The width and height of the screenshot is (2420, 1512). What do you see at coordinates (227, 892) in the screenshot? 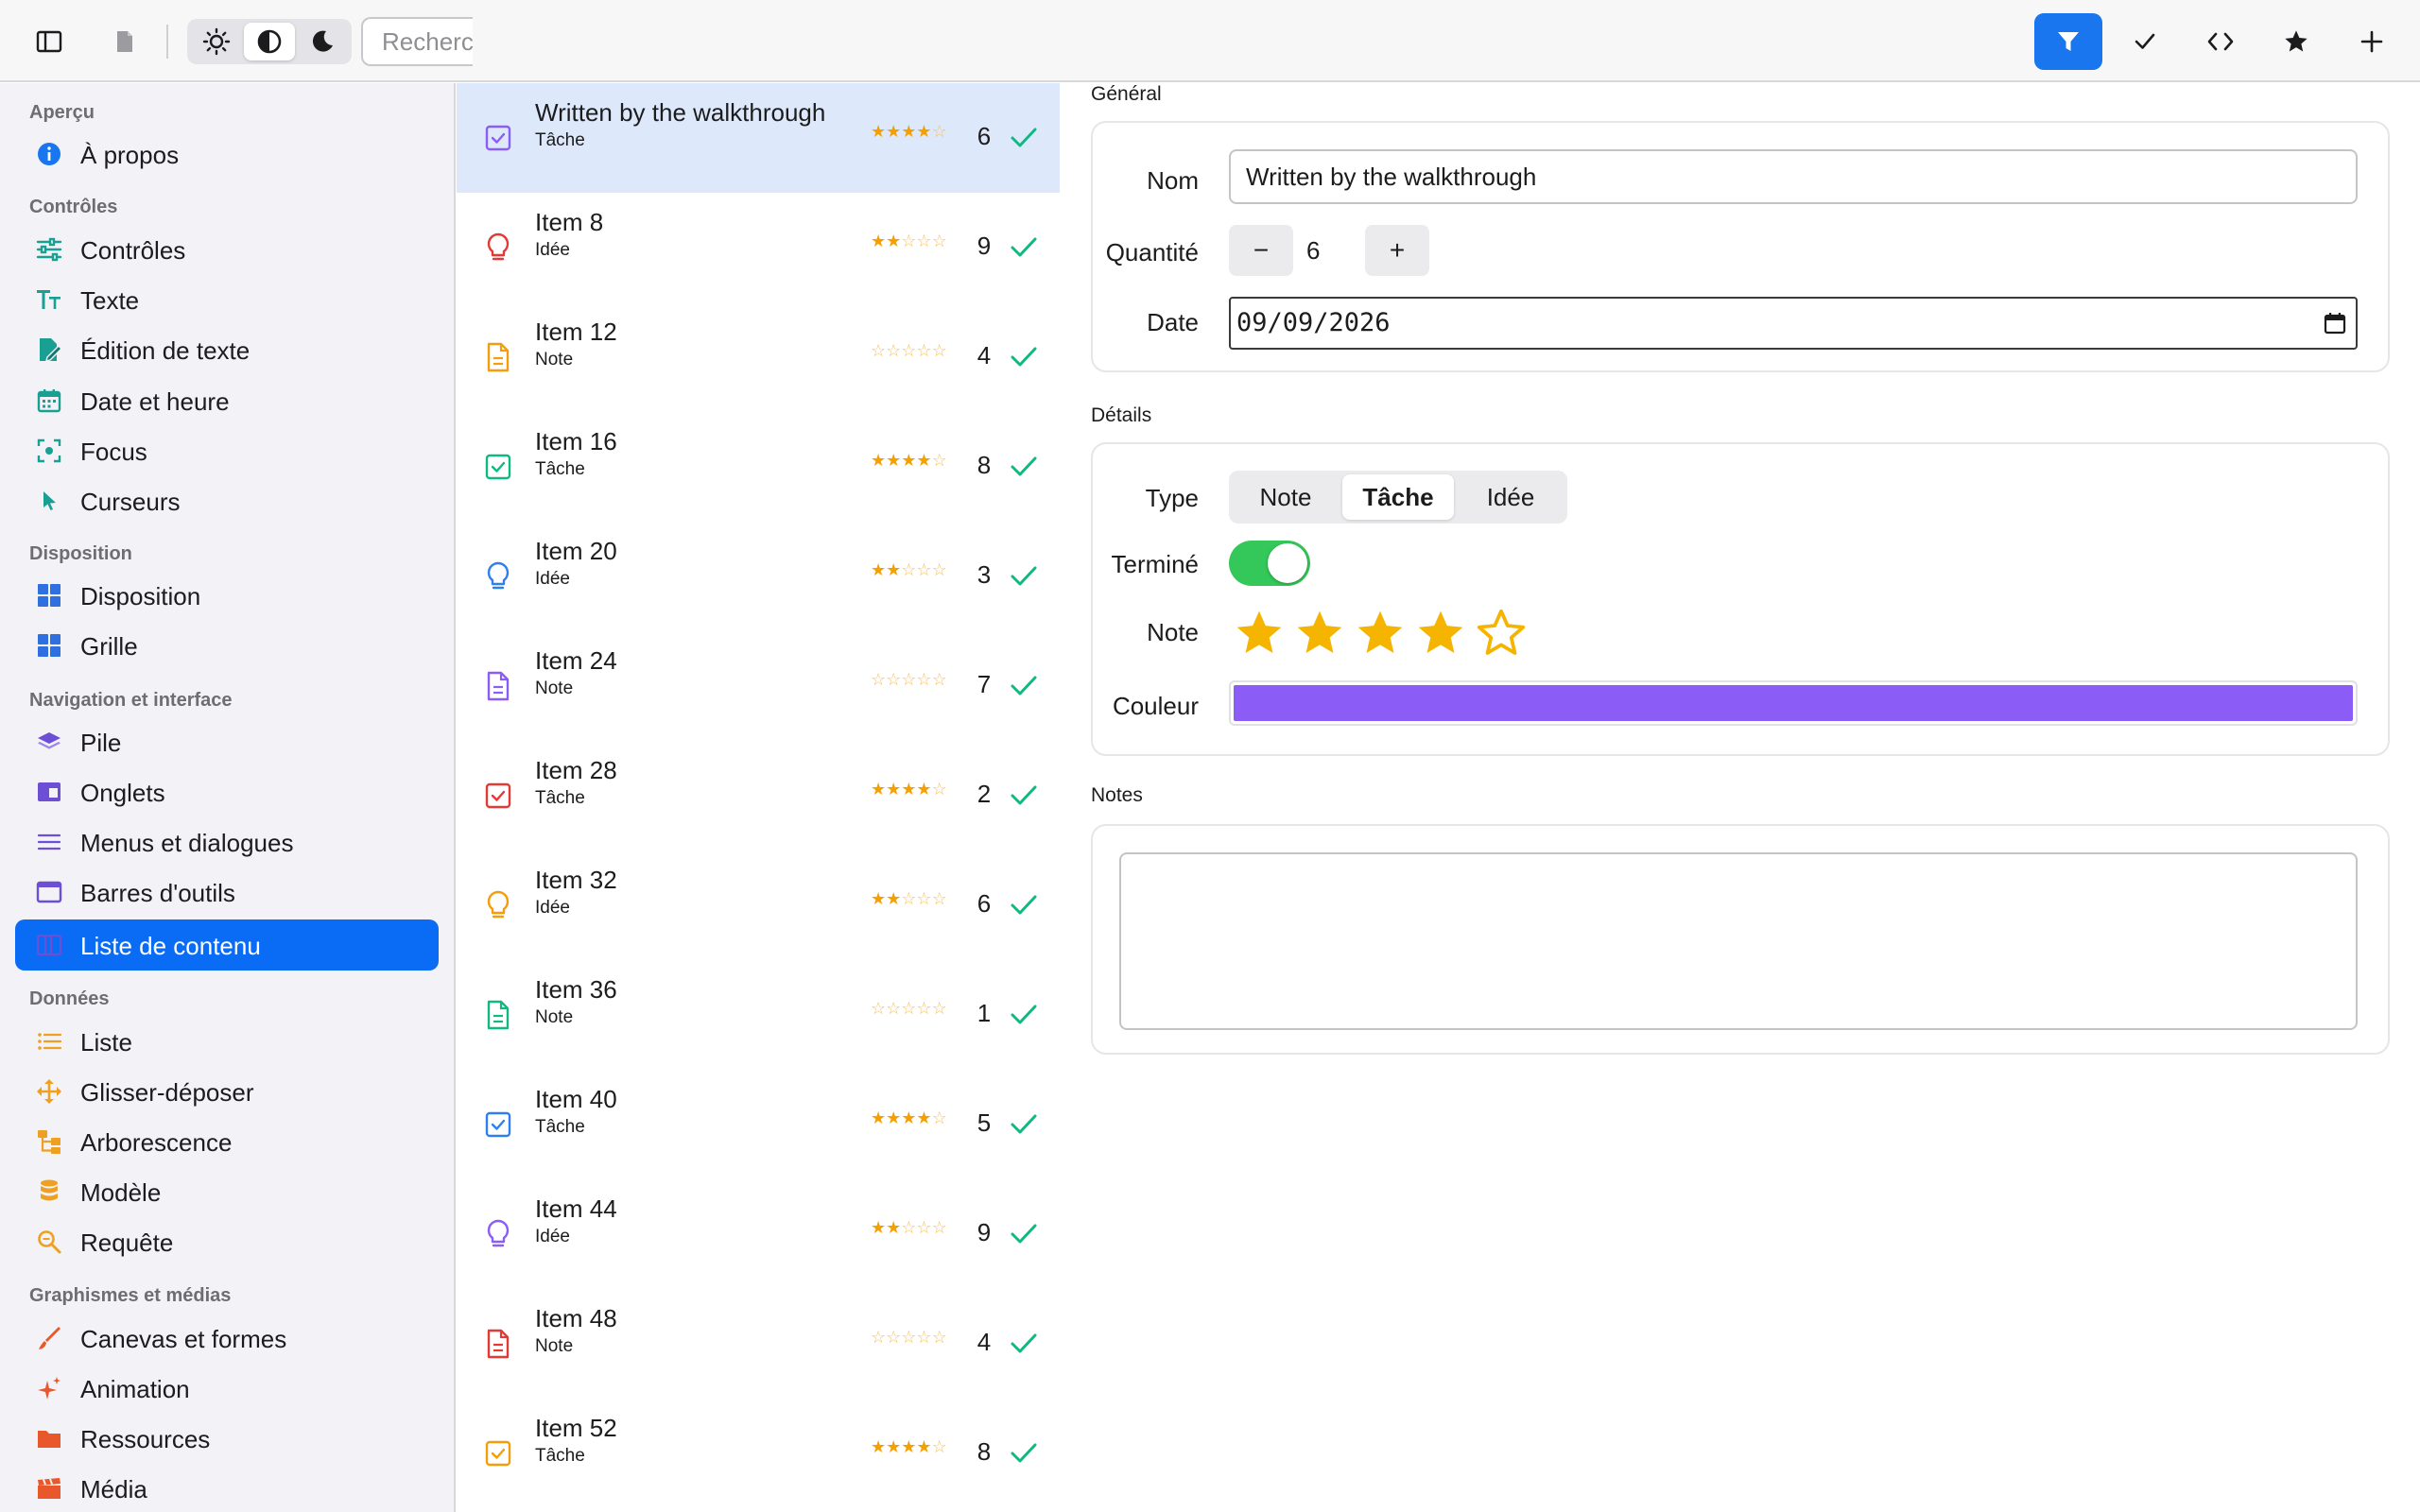
I see `sidebar-item-barres-d-outils: Barres d'outils` at bounding box center [227, 892].